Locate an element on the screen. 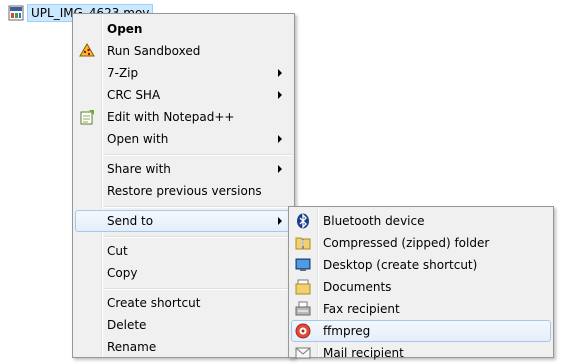 The width and height of the screenshot is (572, 364). notepad-plus-plus-icon is located at coordinates (87, 117).